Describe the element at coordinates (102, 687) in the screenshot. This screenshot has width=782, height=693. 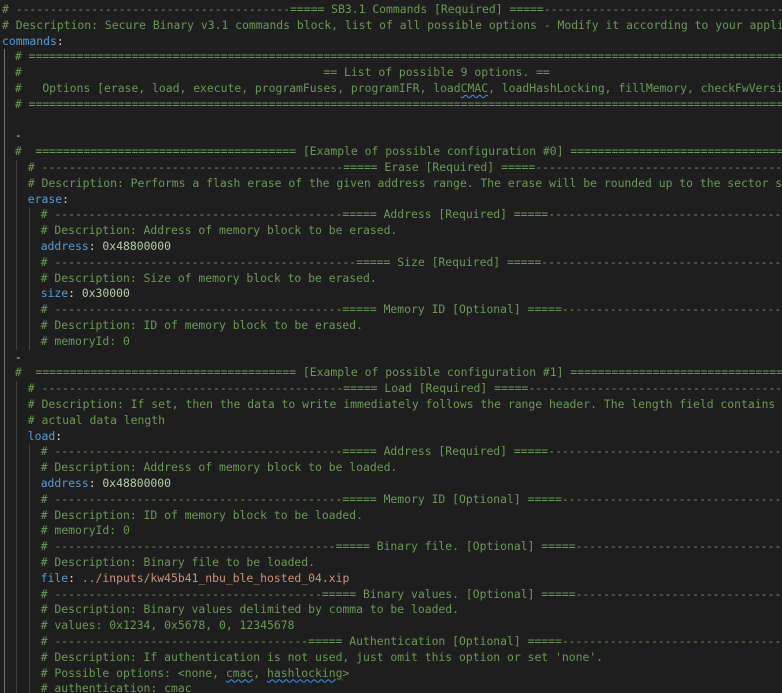
I see `yaml-comment: # authentication:` at that location.